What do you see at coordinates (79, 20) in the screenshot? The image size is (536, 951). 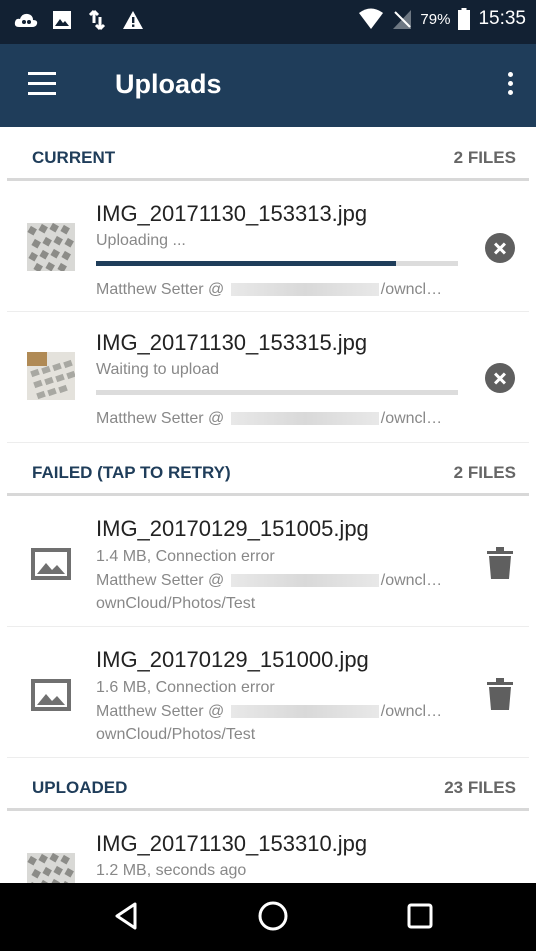 I see `notification-icons` at bounding box center [79, 20].